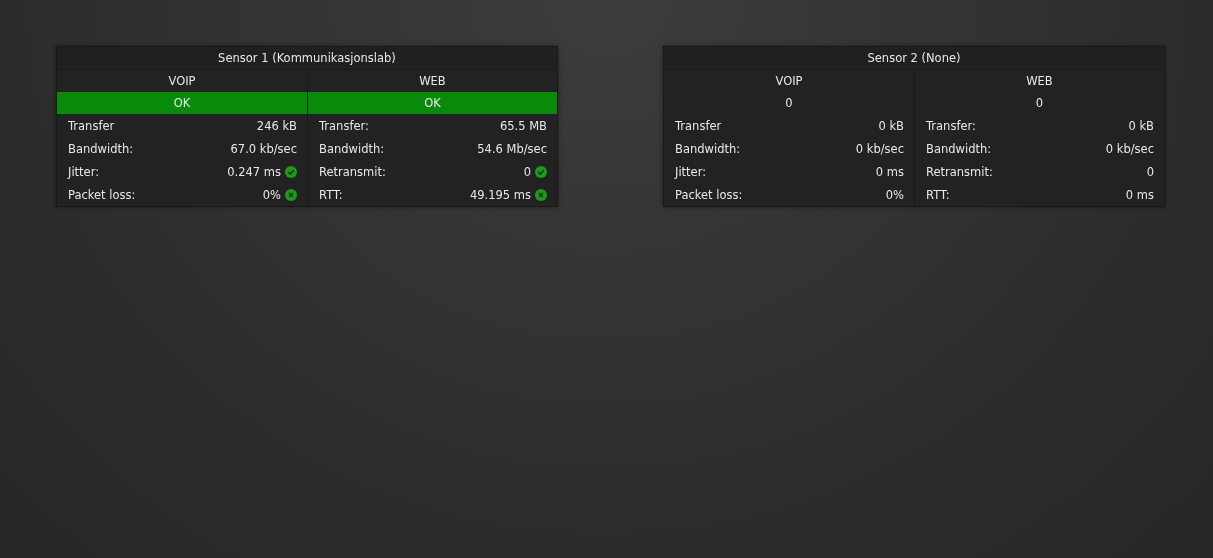 This screenshot has height=558, width=1213. I want to click on metric-value: 54.6 Mb/sec, so click(512, 148).